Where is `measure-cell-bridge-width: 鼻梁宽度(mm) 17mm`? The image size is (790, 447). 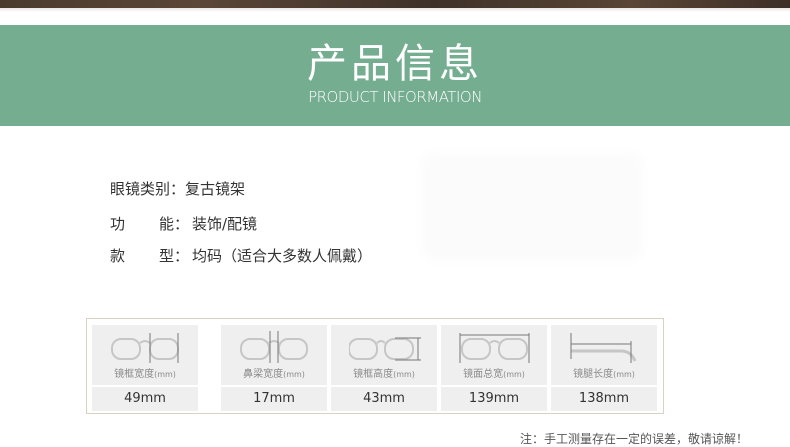
measure-cell-bridge-width: 鼻梁宽度(mm) 17mm is located at coordinates (274, 368).